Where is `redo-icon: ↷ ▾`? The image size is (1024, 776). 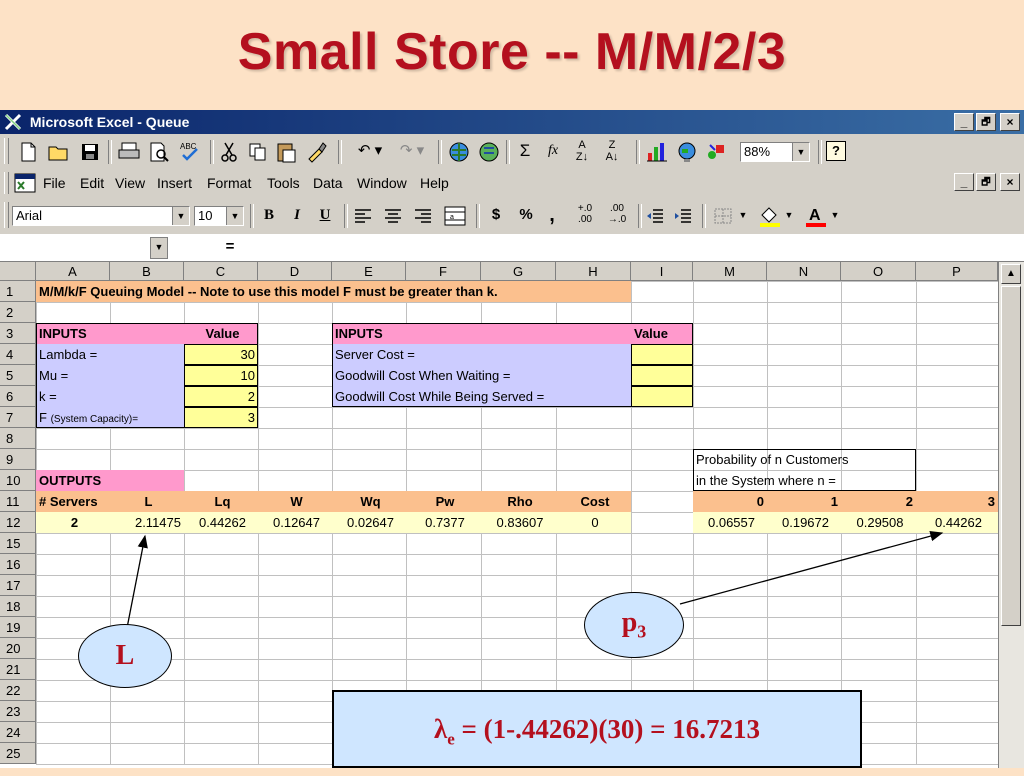 redo-icon: ↷ ▾ is located at coordinates (412, 151).